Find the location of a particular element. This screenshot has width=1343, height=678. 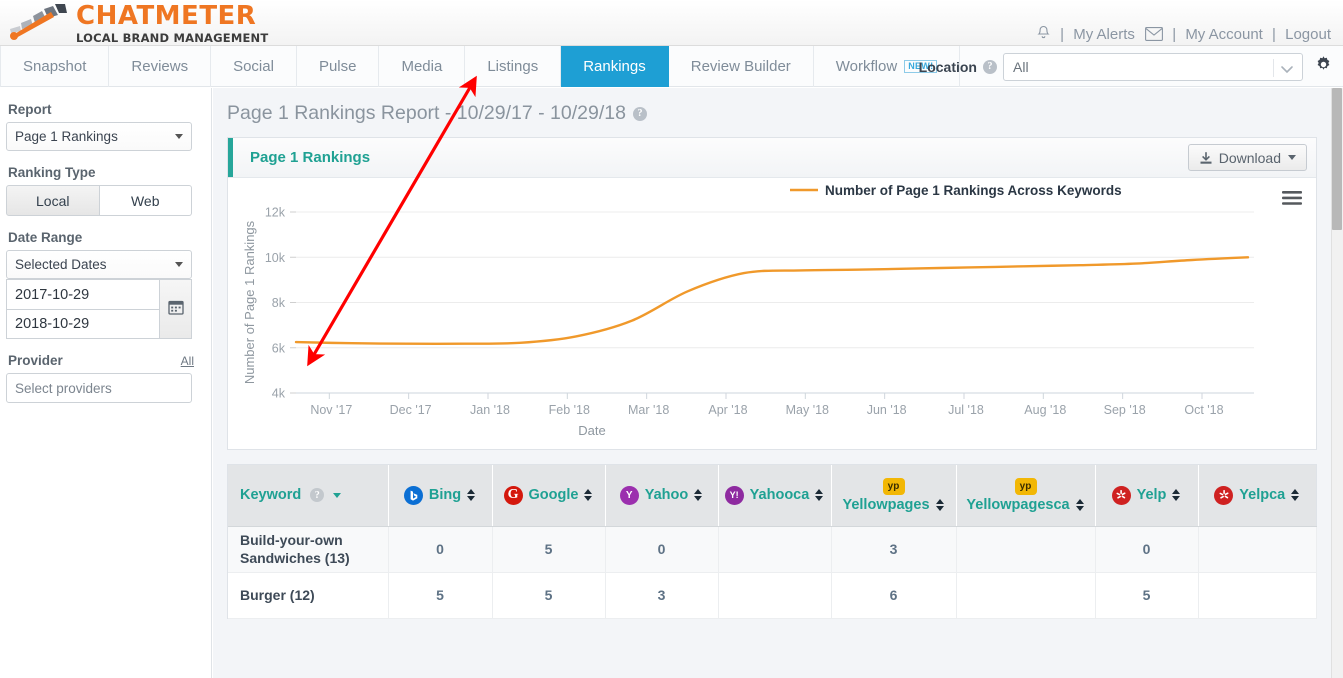

location-value: All is located at coordinates (1021, 66).